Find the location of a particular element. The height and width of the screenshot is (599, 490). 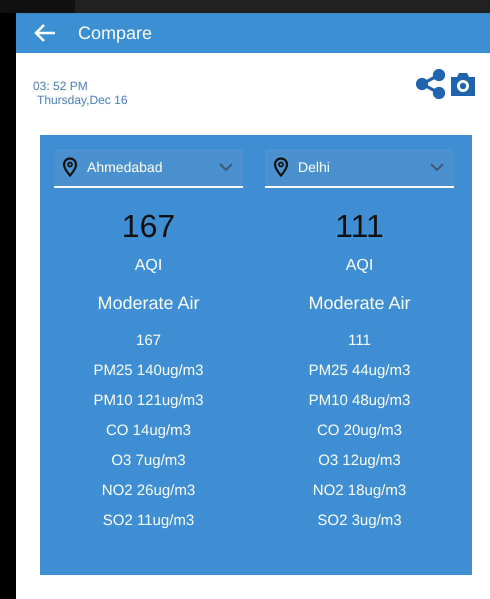

pollutant-reading: PM10 121ug/m3 is located at coordinates (148, 401).